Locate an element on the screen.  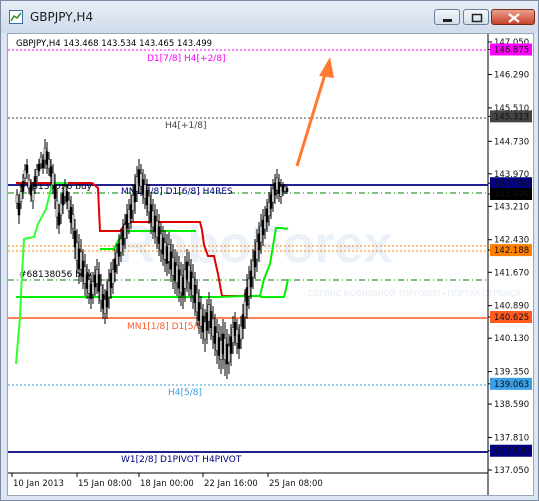
time-tick-label: 15 Jan 08:00 is located at coordinates (105, 484).